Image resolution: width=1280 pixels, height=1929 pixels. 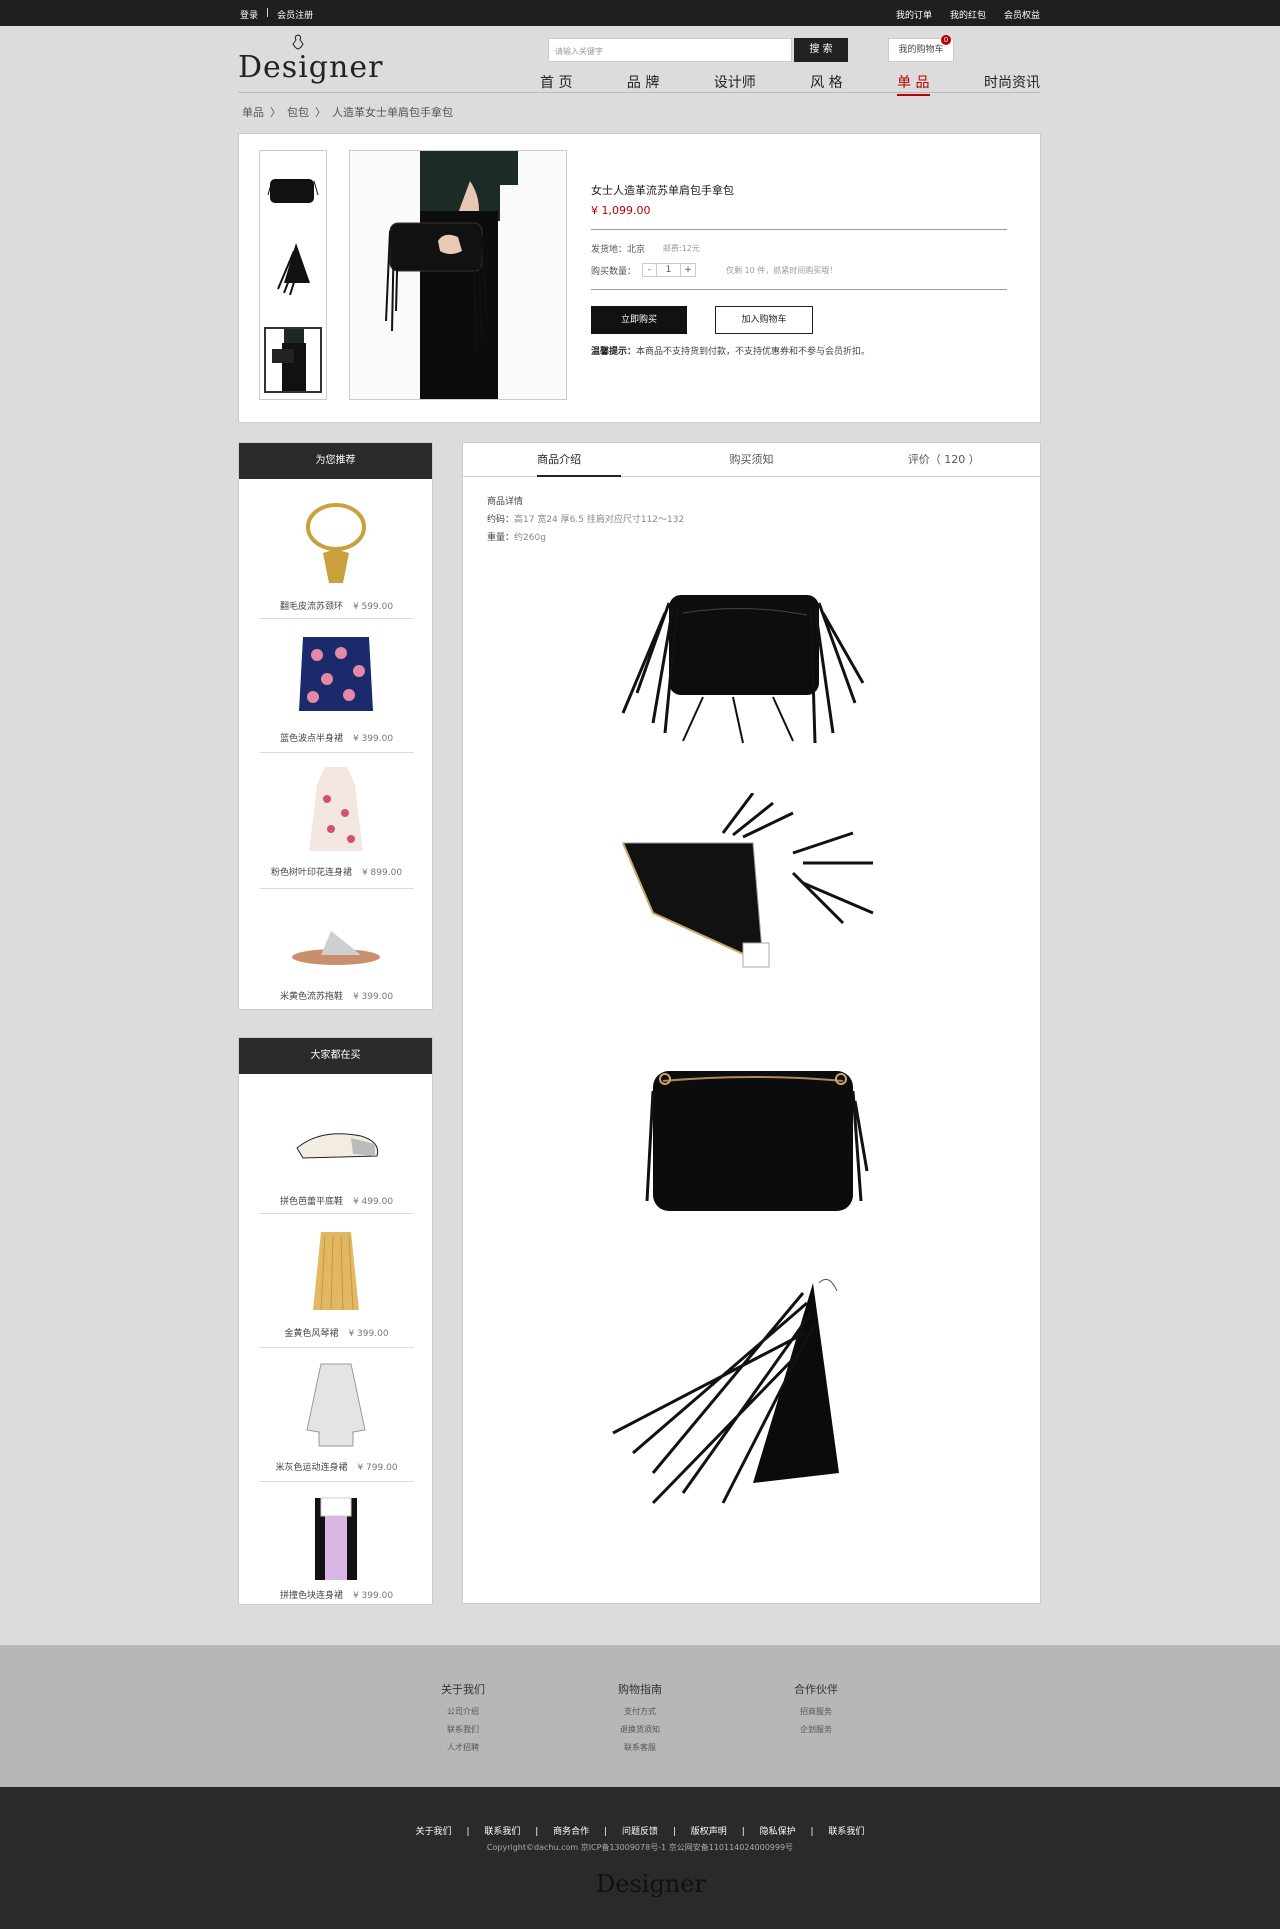 What do you see at coordinates (599, 520) in the screenshot?
I see `size-value: 高17 宽24 厚6.5 挂肩对应尺寸112～132` at bounding box center [599, 520].